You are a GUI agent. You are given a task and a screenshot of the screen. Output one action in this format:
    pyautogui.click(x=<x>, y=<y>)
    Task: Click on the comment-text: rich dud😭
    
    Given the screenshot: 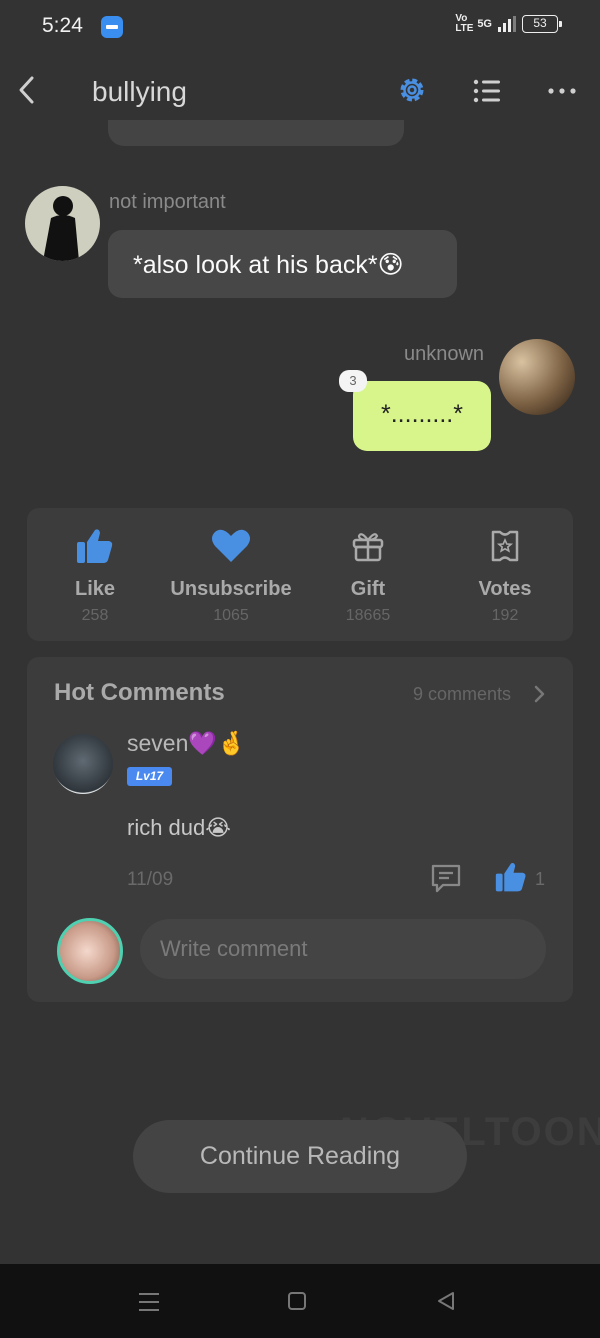 What is the action you would take?
    pyautogui.click(x=179, y=827)
    